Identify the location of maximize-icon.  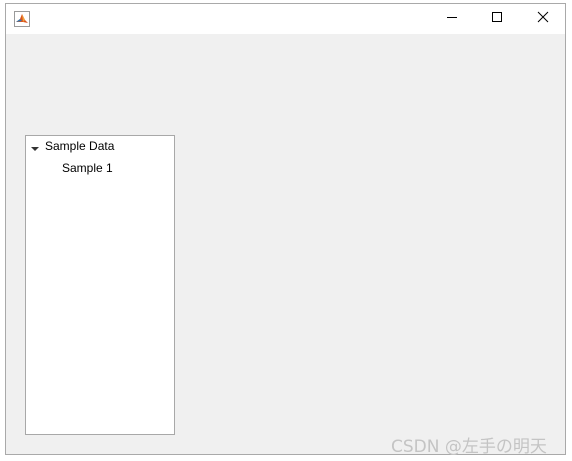
(497, 19).